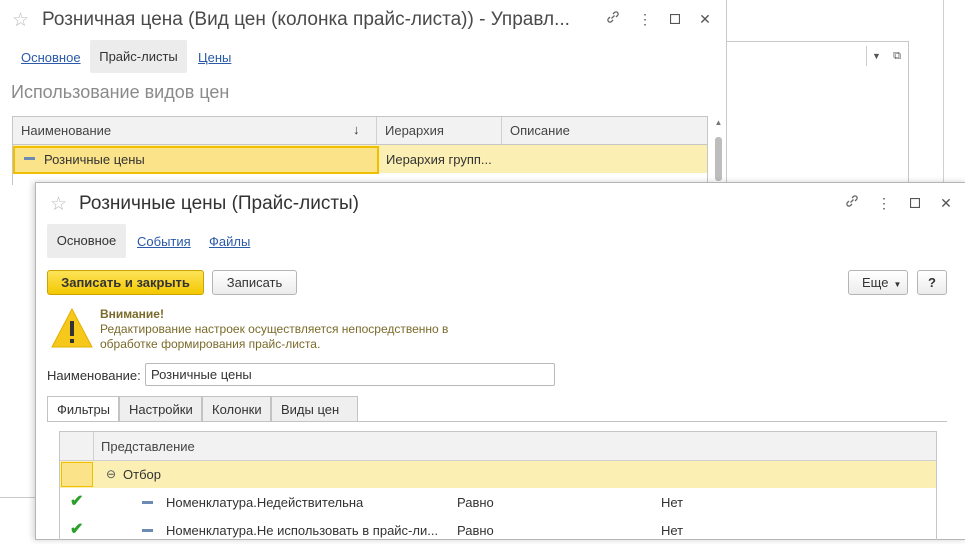 This screenshot has width=965, height=544. I want to click on group-checkbox-cell, so click(77, 474).